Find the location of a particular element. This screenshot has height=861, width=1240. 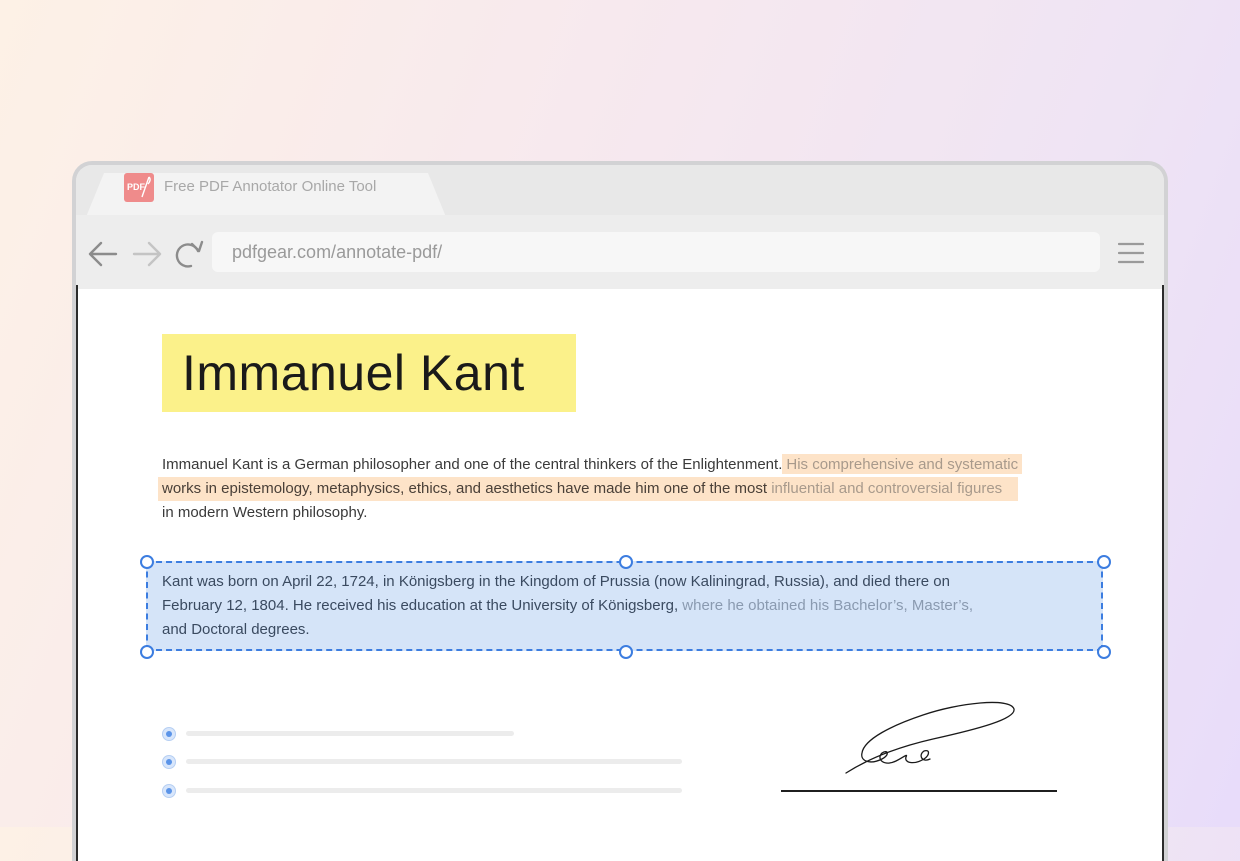

title-highlight: Immanuel Kant is located at coordinates (369, 373).